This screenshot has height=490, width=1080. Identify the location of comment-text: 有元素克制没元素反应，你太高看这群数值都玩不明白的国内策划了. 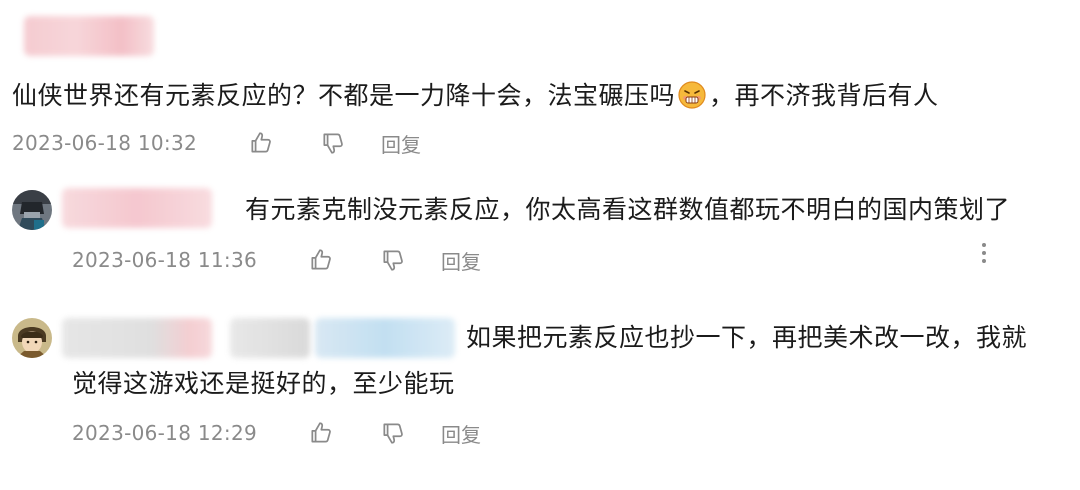
(628, 209).